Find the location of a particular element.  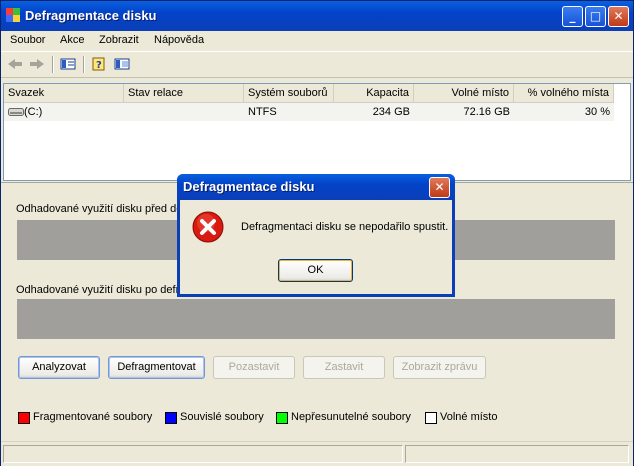

back-arrow-icon is located at coordinates (15, 64).